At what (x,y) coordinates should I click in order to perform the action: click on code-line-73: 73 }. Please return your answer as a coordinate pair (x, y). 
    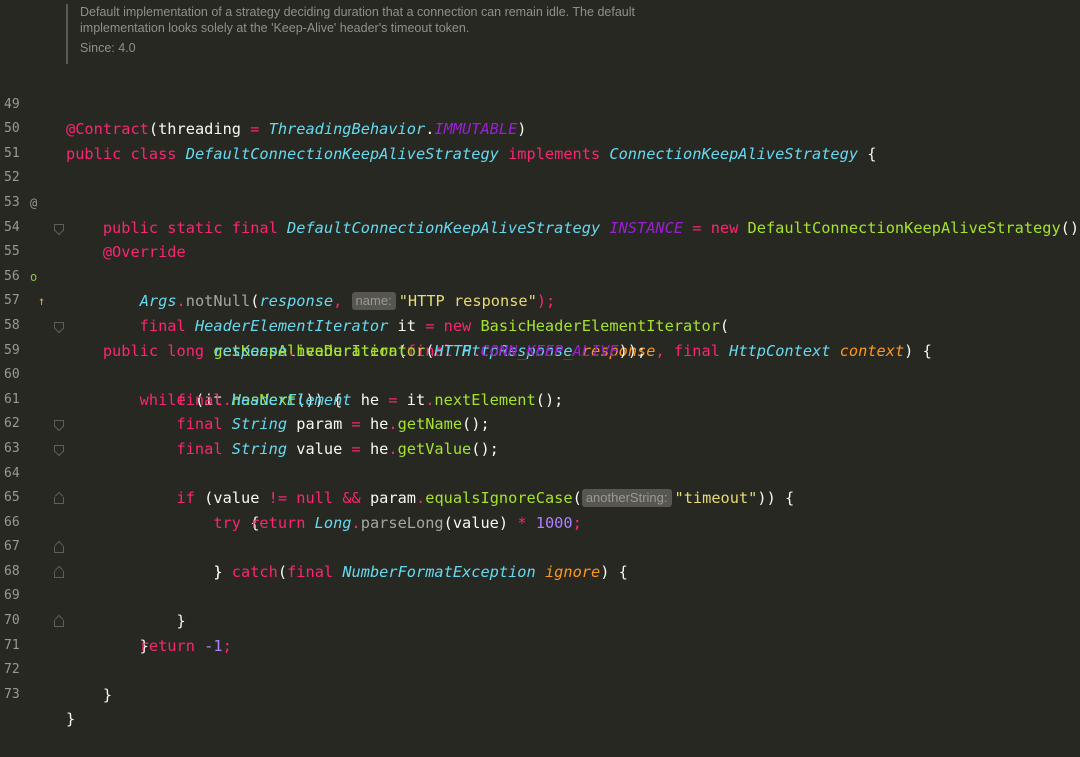
    Looking at the image, I should click on (540, 693).